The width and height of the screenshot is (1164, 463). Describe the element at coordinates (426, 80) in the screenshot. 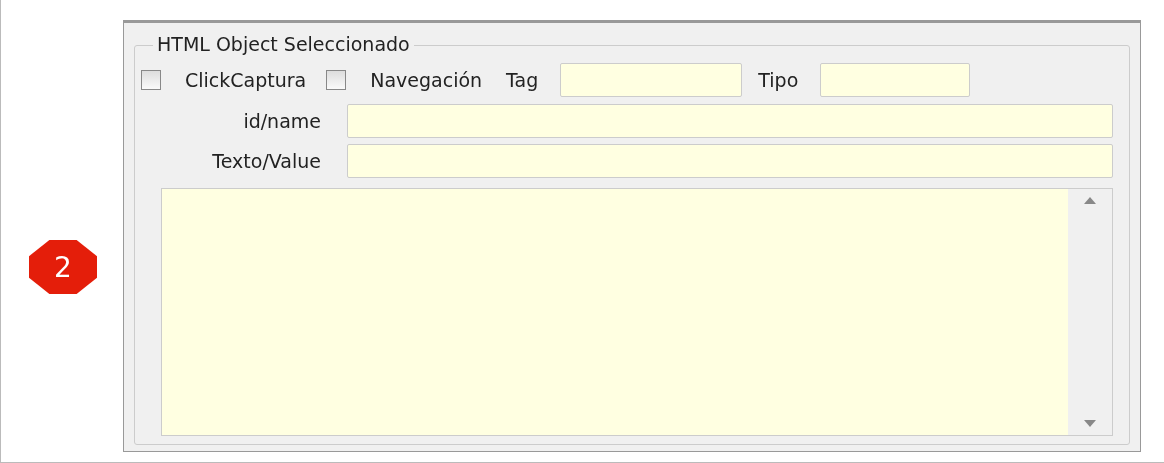

I see `checkbox-label: Navegación` at that location.